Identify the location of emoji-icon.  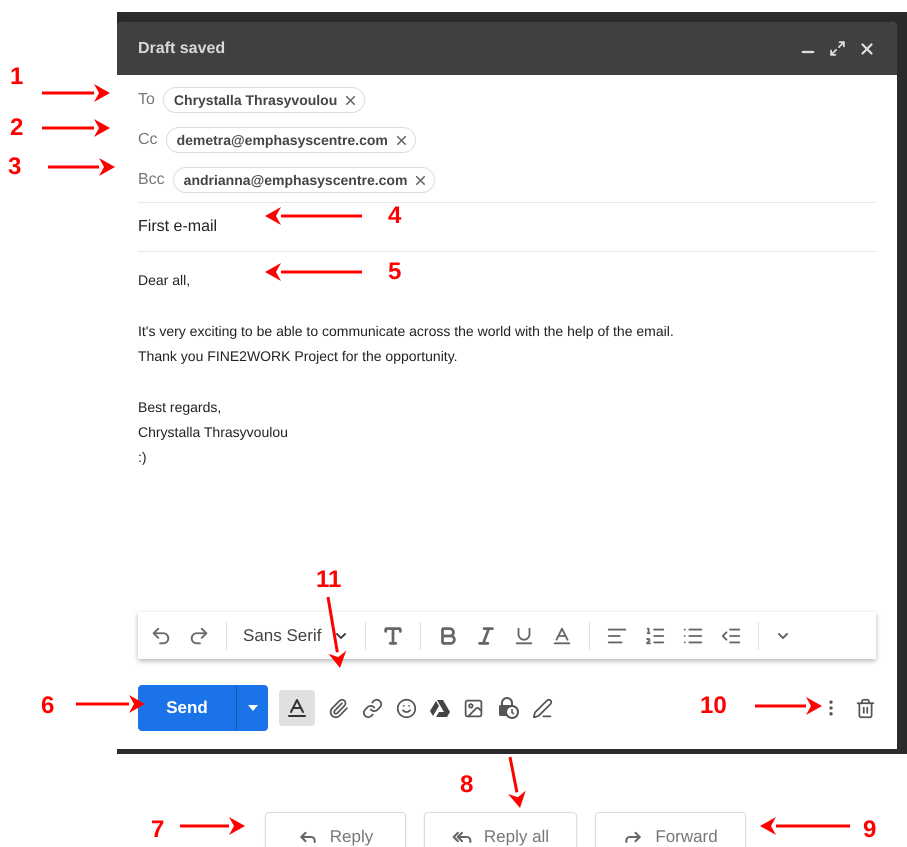
(406, 708).